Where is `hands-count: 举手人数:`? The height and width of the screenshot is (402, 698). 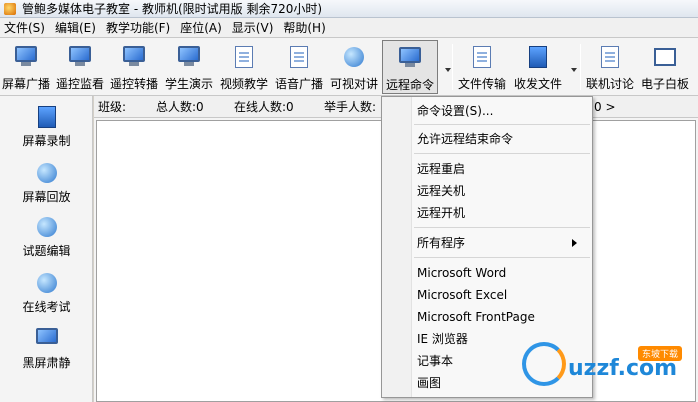 hands-count: 举手人数: is located at coordinates (350, 107).